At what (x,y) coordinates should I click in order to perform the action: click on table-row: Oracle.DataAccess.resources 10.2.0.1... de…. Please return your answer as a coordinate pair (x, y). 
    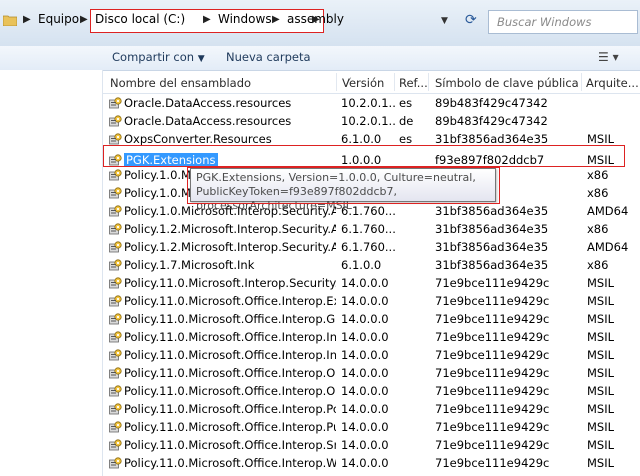
    Looking at the image, I should click on (371, 121).